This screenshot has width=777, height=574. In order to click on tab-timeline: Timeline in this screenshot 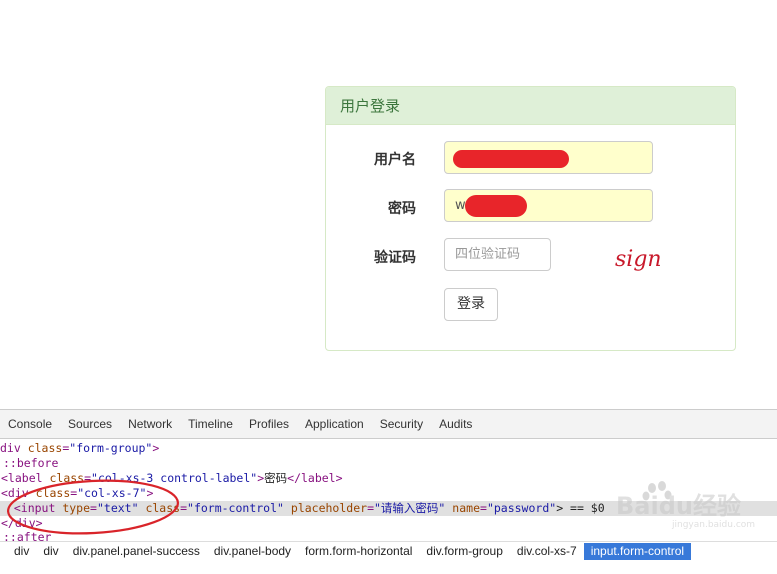, I will do `click(210, 424)`.